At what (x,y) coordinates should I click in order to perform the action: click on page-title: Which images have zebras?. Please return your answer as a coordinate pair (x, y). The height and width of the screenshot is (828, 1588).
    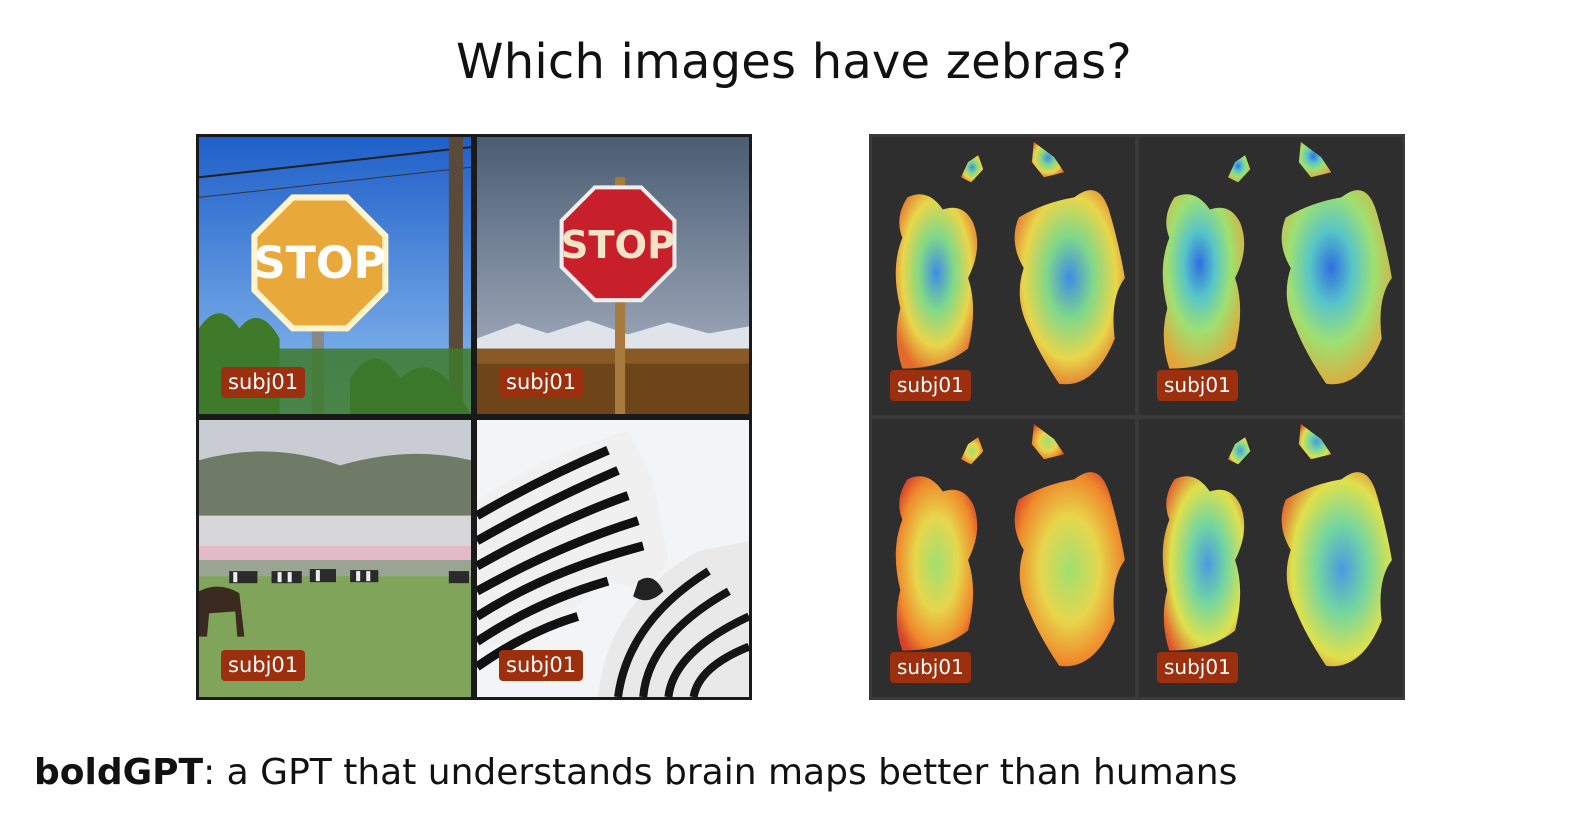
    Looking at the image, I should click on (794, 62).